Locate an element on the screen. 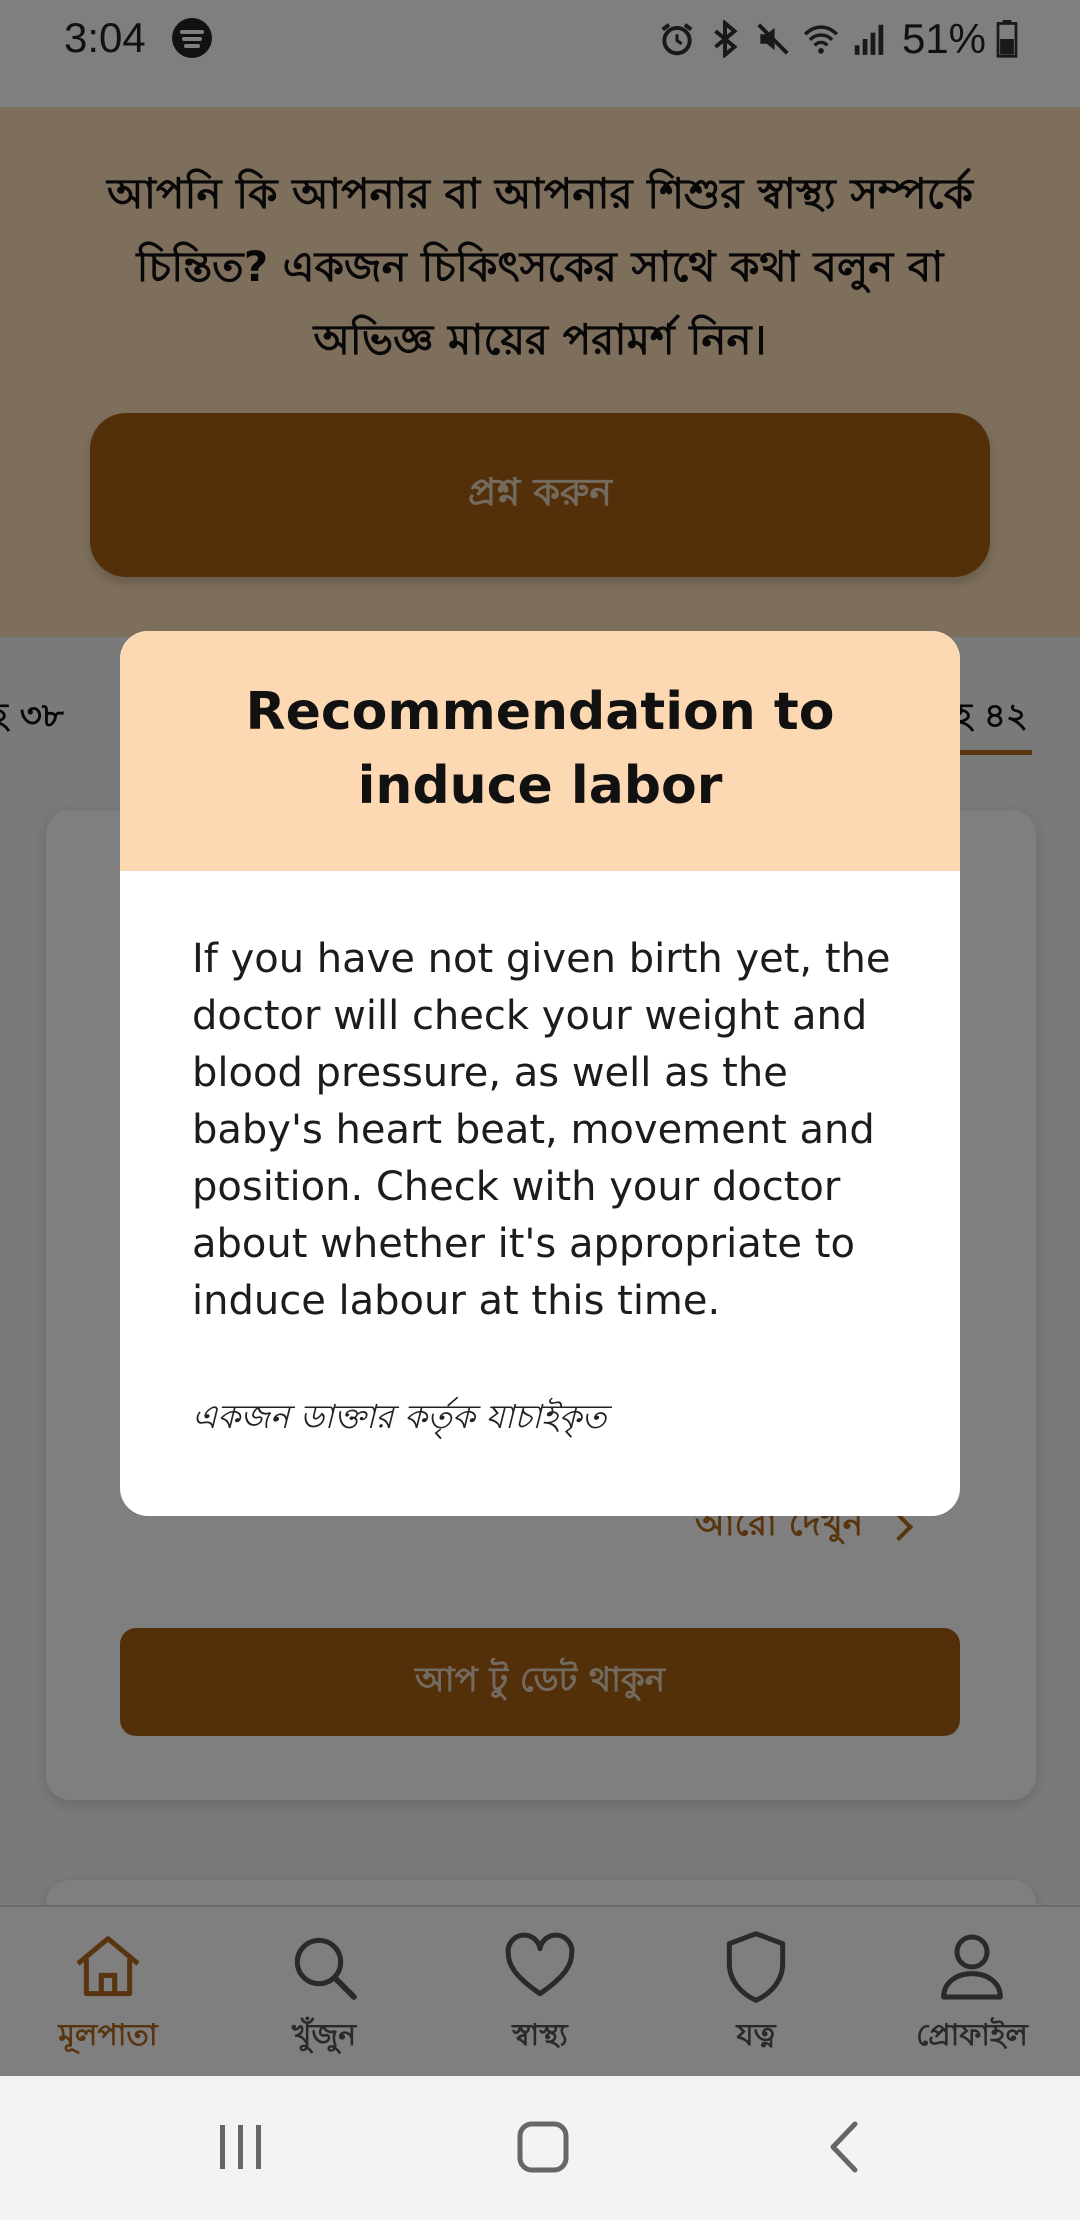  home-system-button is located at coordinates (543, 2147).